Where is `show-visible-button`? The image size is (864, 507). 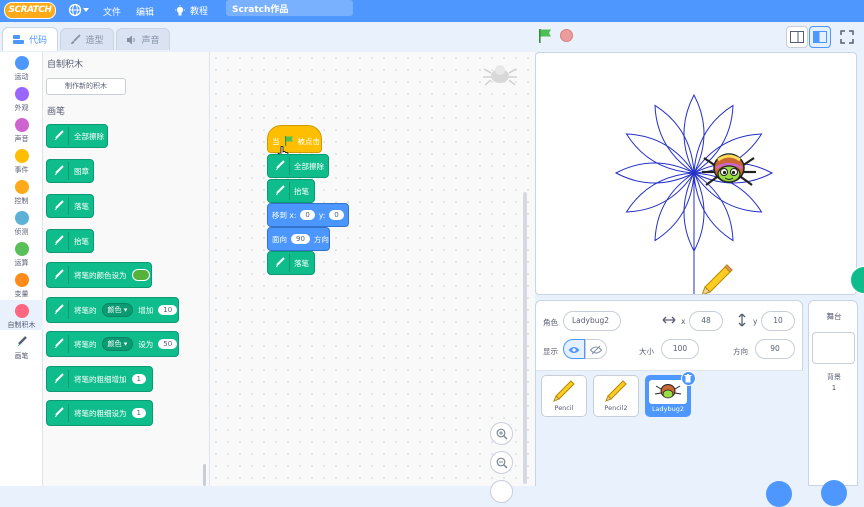
show-visible-button is located at coordinates (574, 349).